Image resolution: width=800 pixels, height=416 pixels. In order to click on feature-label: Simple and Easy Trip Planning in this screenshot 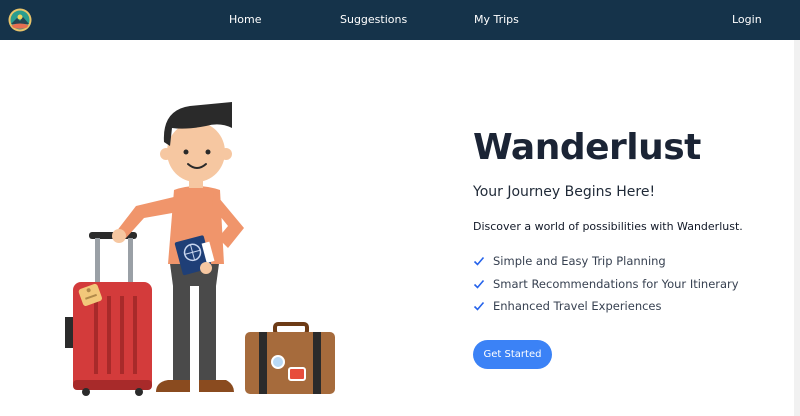, I will do `click(579, 261)`.